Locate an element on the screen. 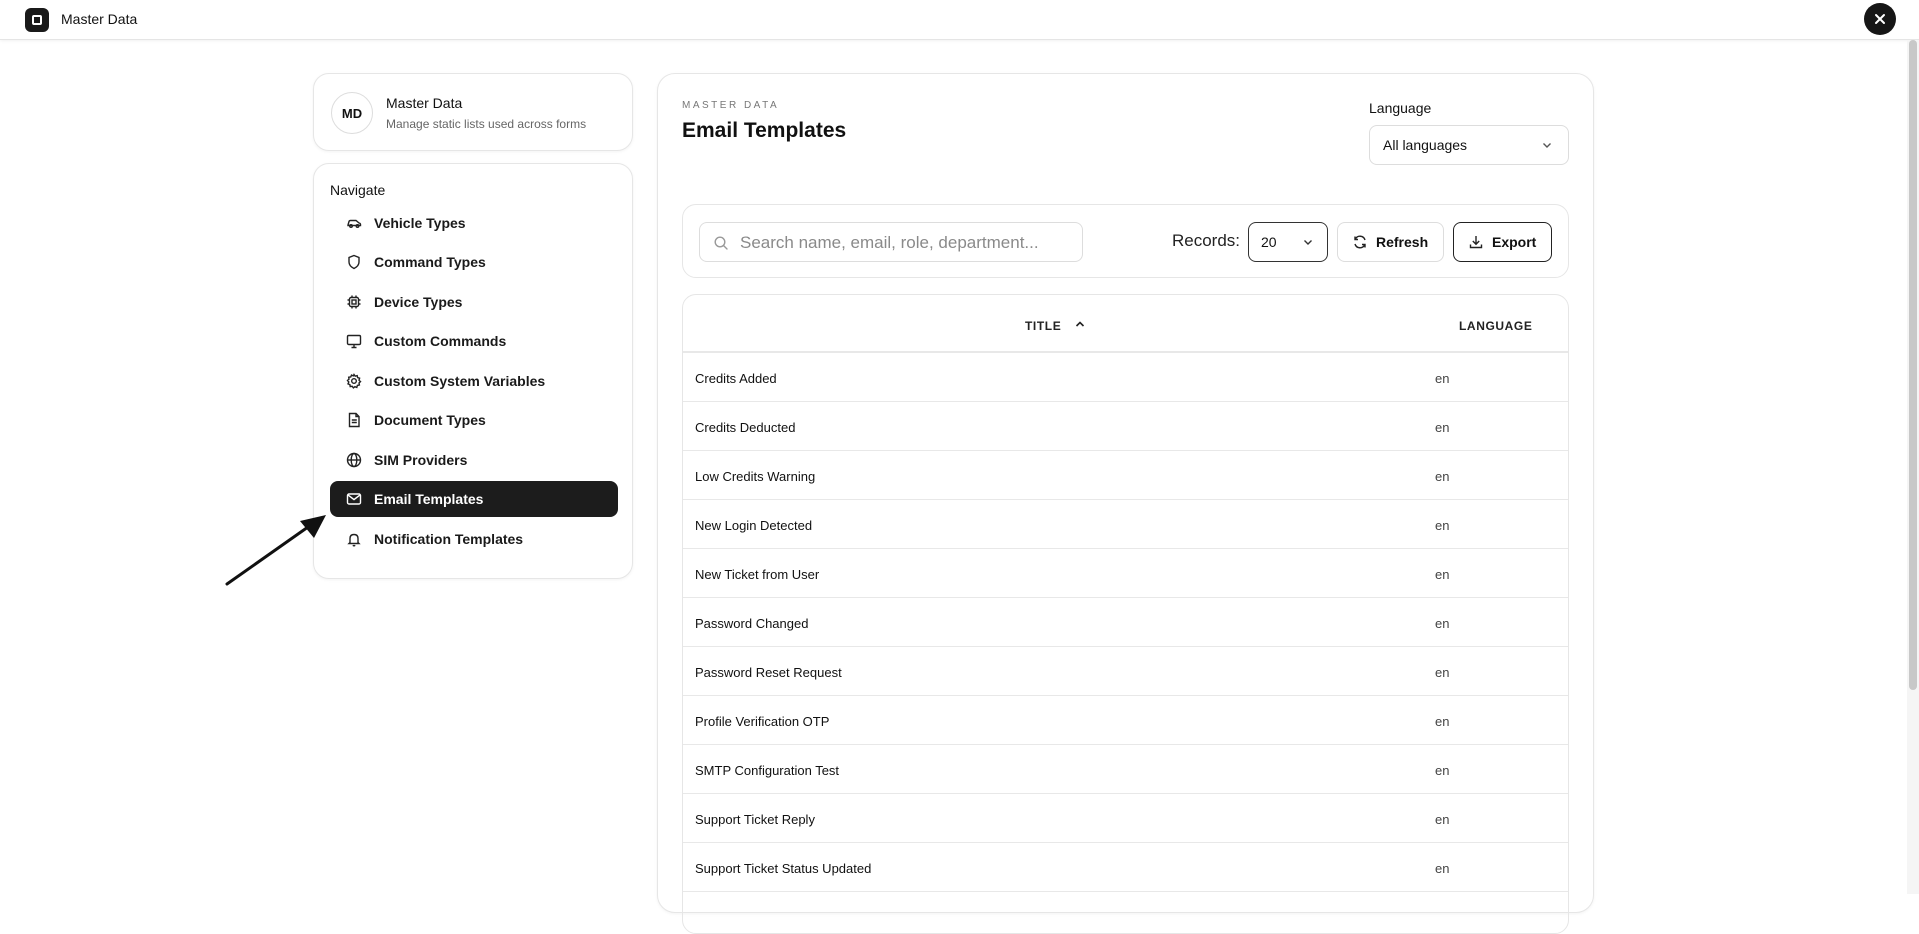  row-title: Password Reset Request is located at coordinates (768, 672).